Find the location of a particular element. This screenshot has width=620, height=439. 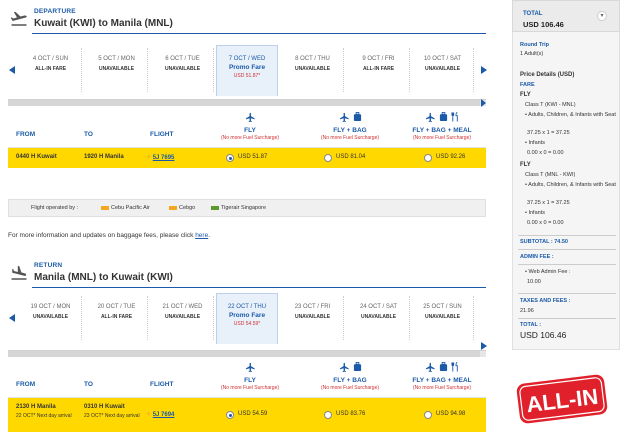

passenger-type: • Adults, Children, & Infants with Seat is located at coordinates (570, 115).